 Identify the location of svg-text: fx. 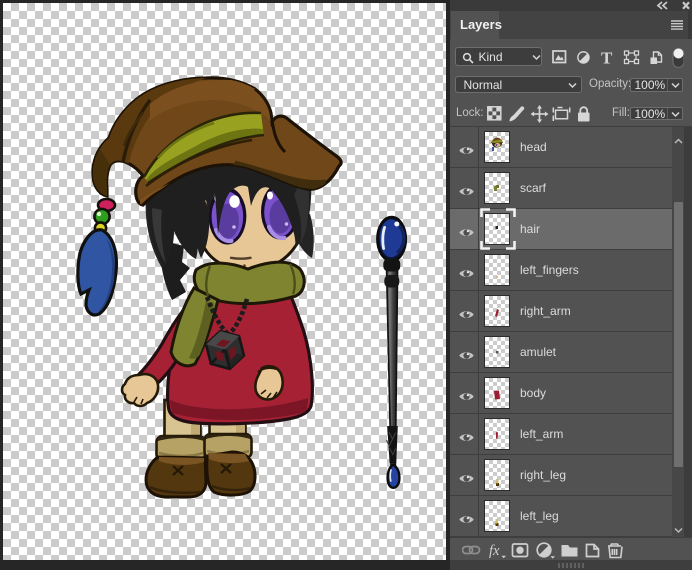
(494, 551).